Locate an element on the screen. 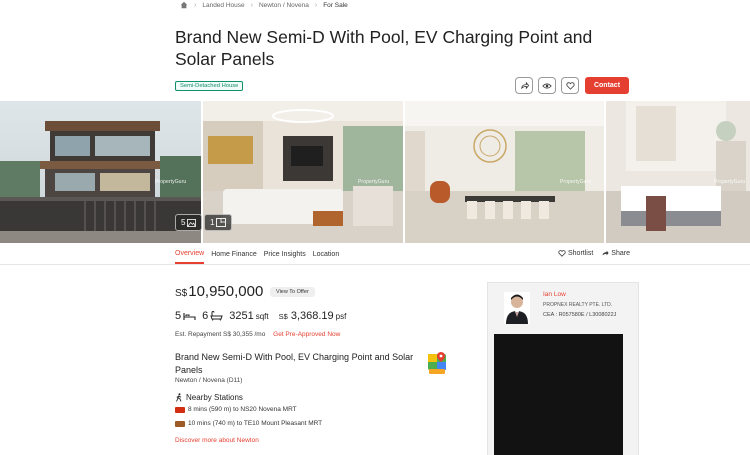 This screenshot has height=455, width=750. repayment-estimate: Est. Repayment S$ 30,355 /mo is located at coordinates (220, 334).